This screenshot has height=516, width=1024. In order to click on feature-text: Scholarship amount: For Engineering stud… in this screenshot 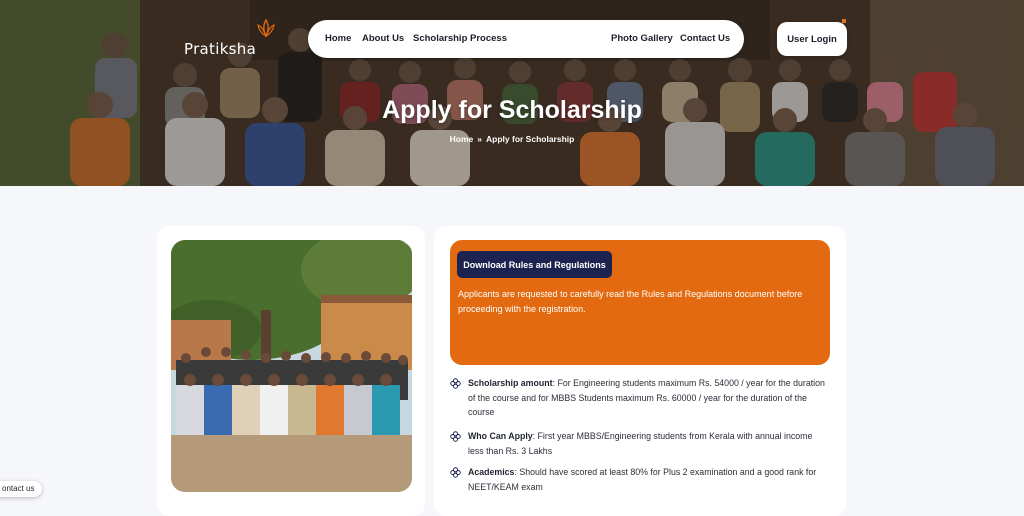, I will do `click(649, 398)`.